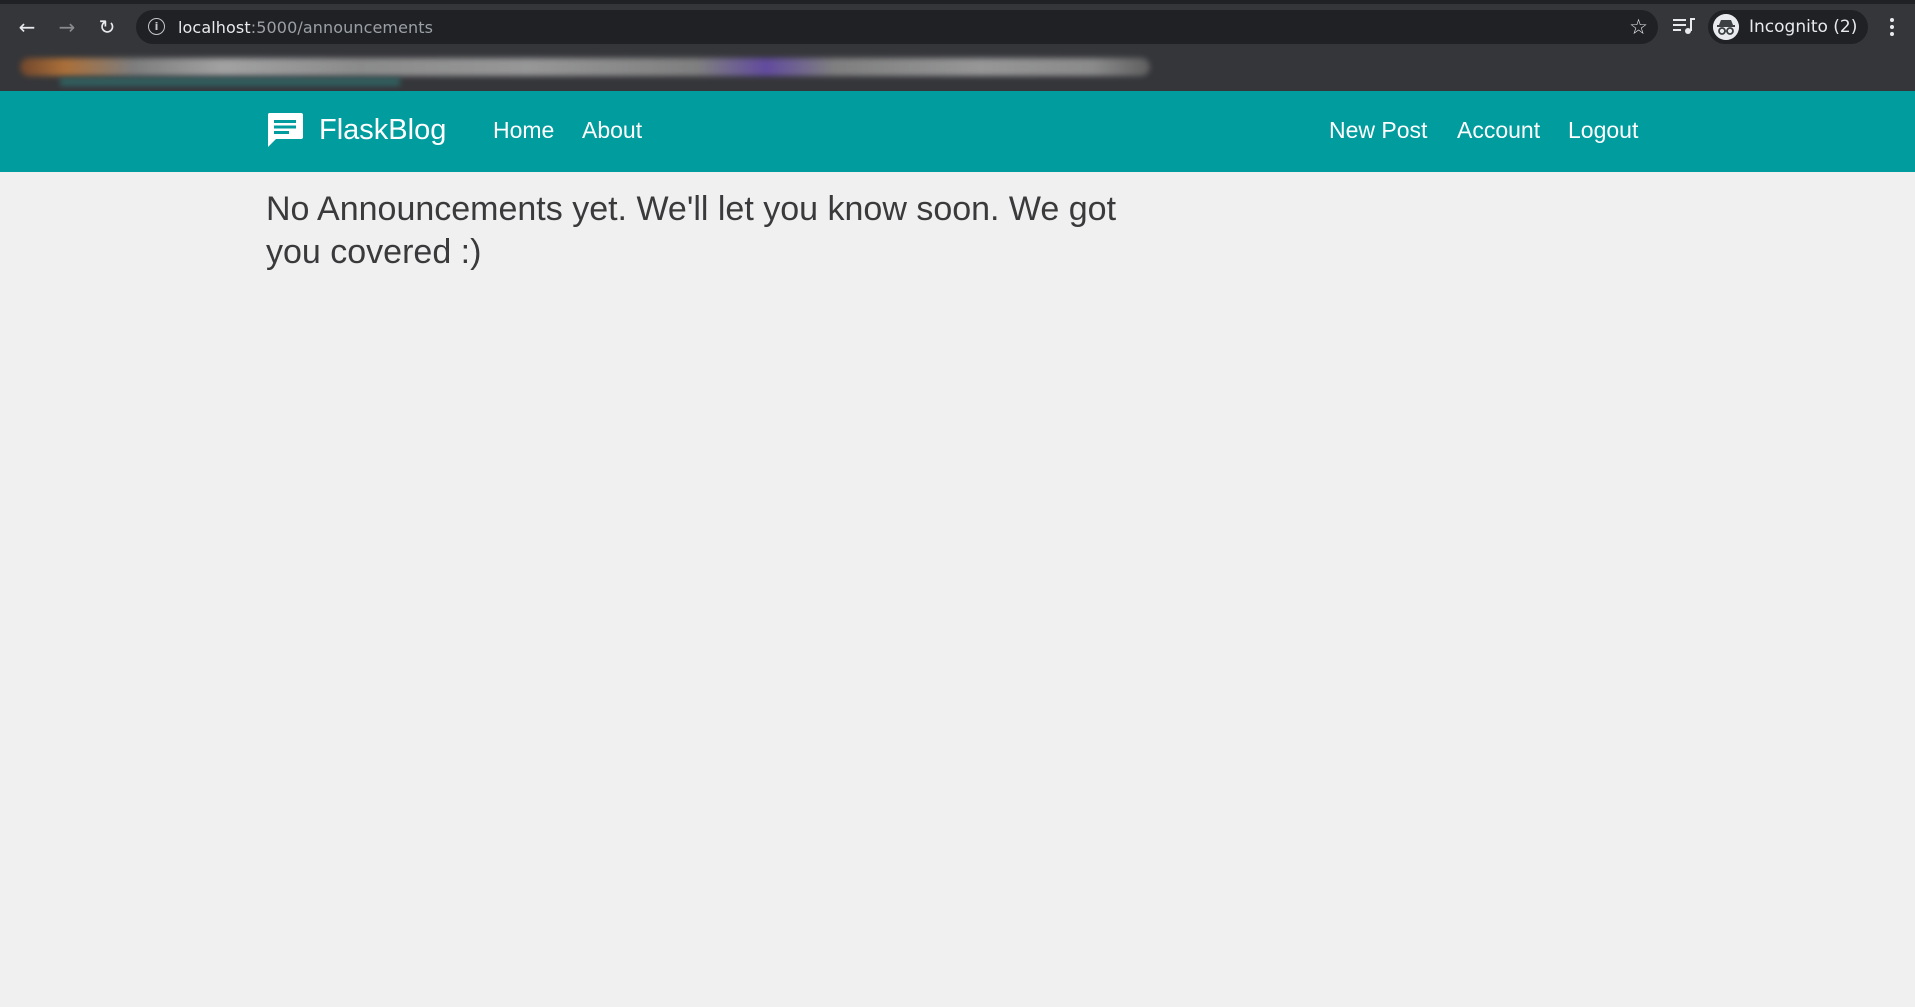 The height and width of the screenshot is (1007, 1915). Describe the element at coordinates (523, 130) in the screenshot. I see `nav-home: Home` at that location.